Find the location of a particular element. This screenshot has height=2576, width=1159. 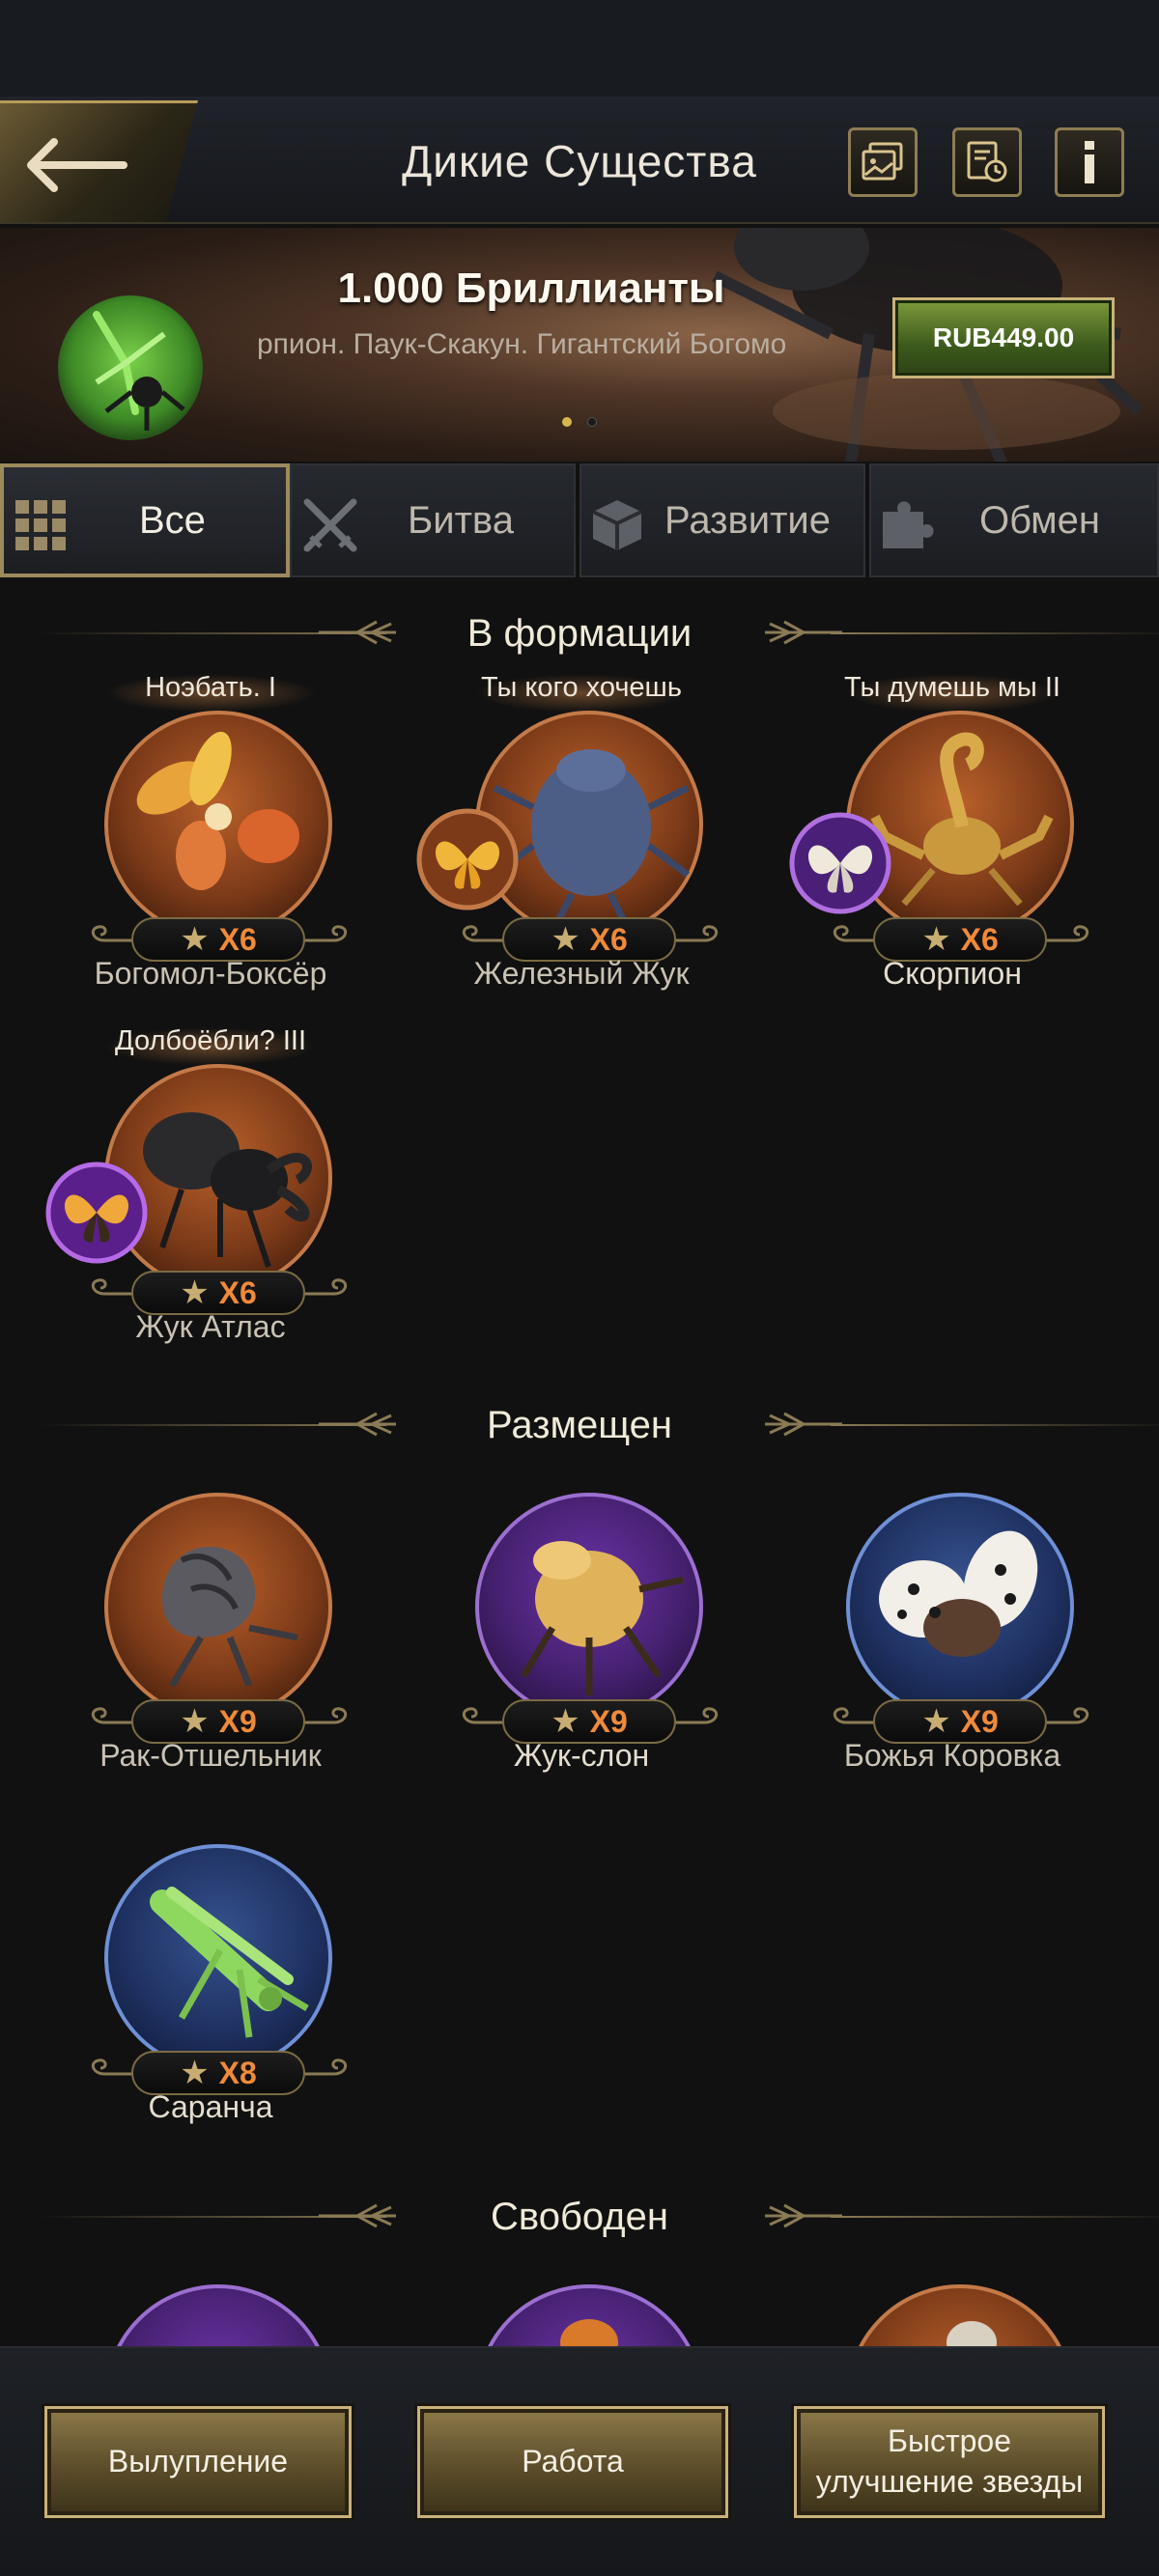

banner-subtitle: рпион. Паук-Скакун. Гигантский Богомо is located at coordinates (522, 344).